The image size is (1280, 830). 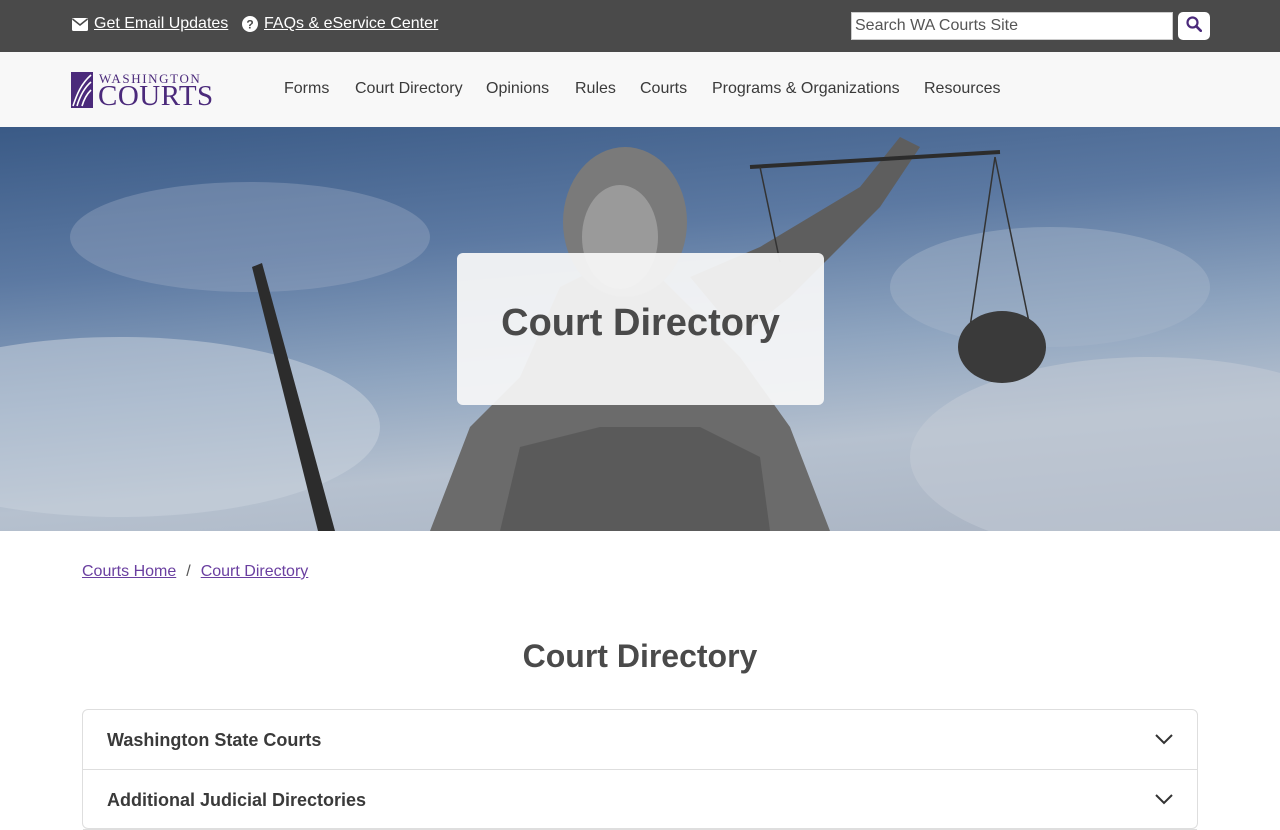 What do you see at coordinates (640, 800) in the screenshot?
I see `accordion-item-additional-judicial-directories: Additional Judicial Directories` at bounding box center [640, 800].